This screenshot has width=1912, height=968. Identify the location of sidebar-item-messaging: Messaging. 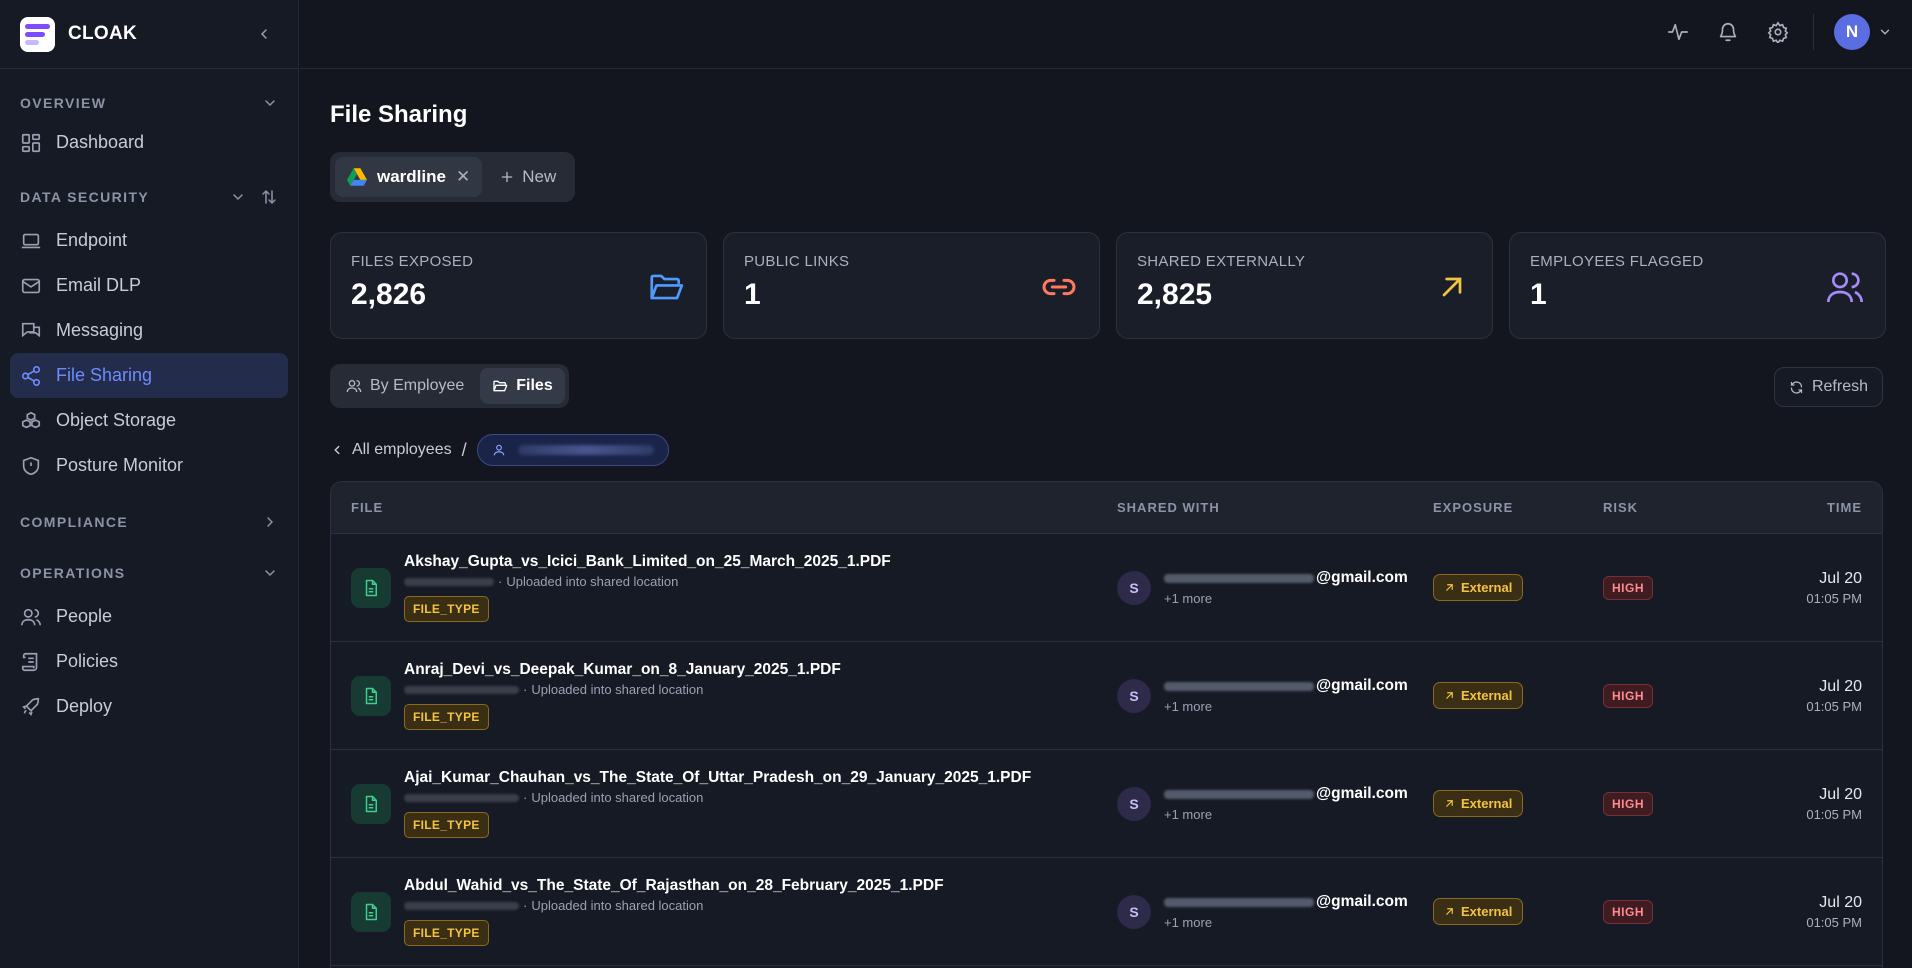
(149, 330).